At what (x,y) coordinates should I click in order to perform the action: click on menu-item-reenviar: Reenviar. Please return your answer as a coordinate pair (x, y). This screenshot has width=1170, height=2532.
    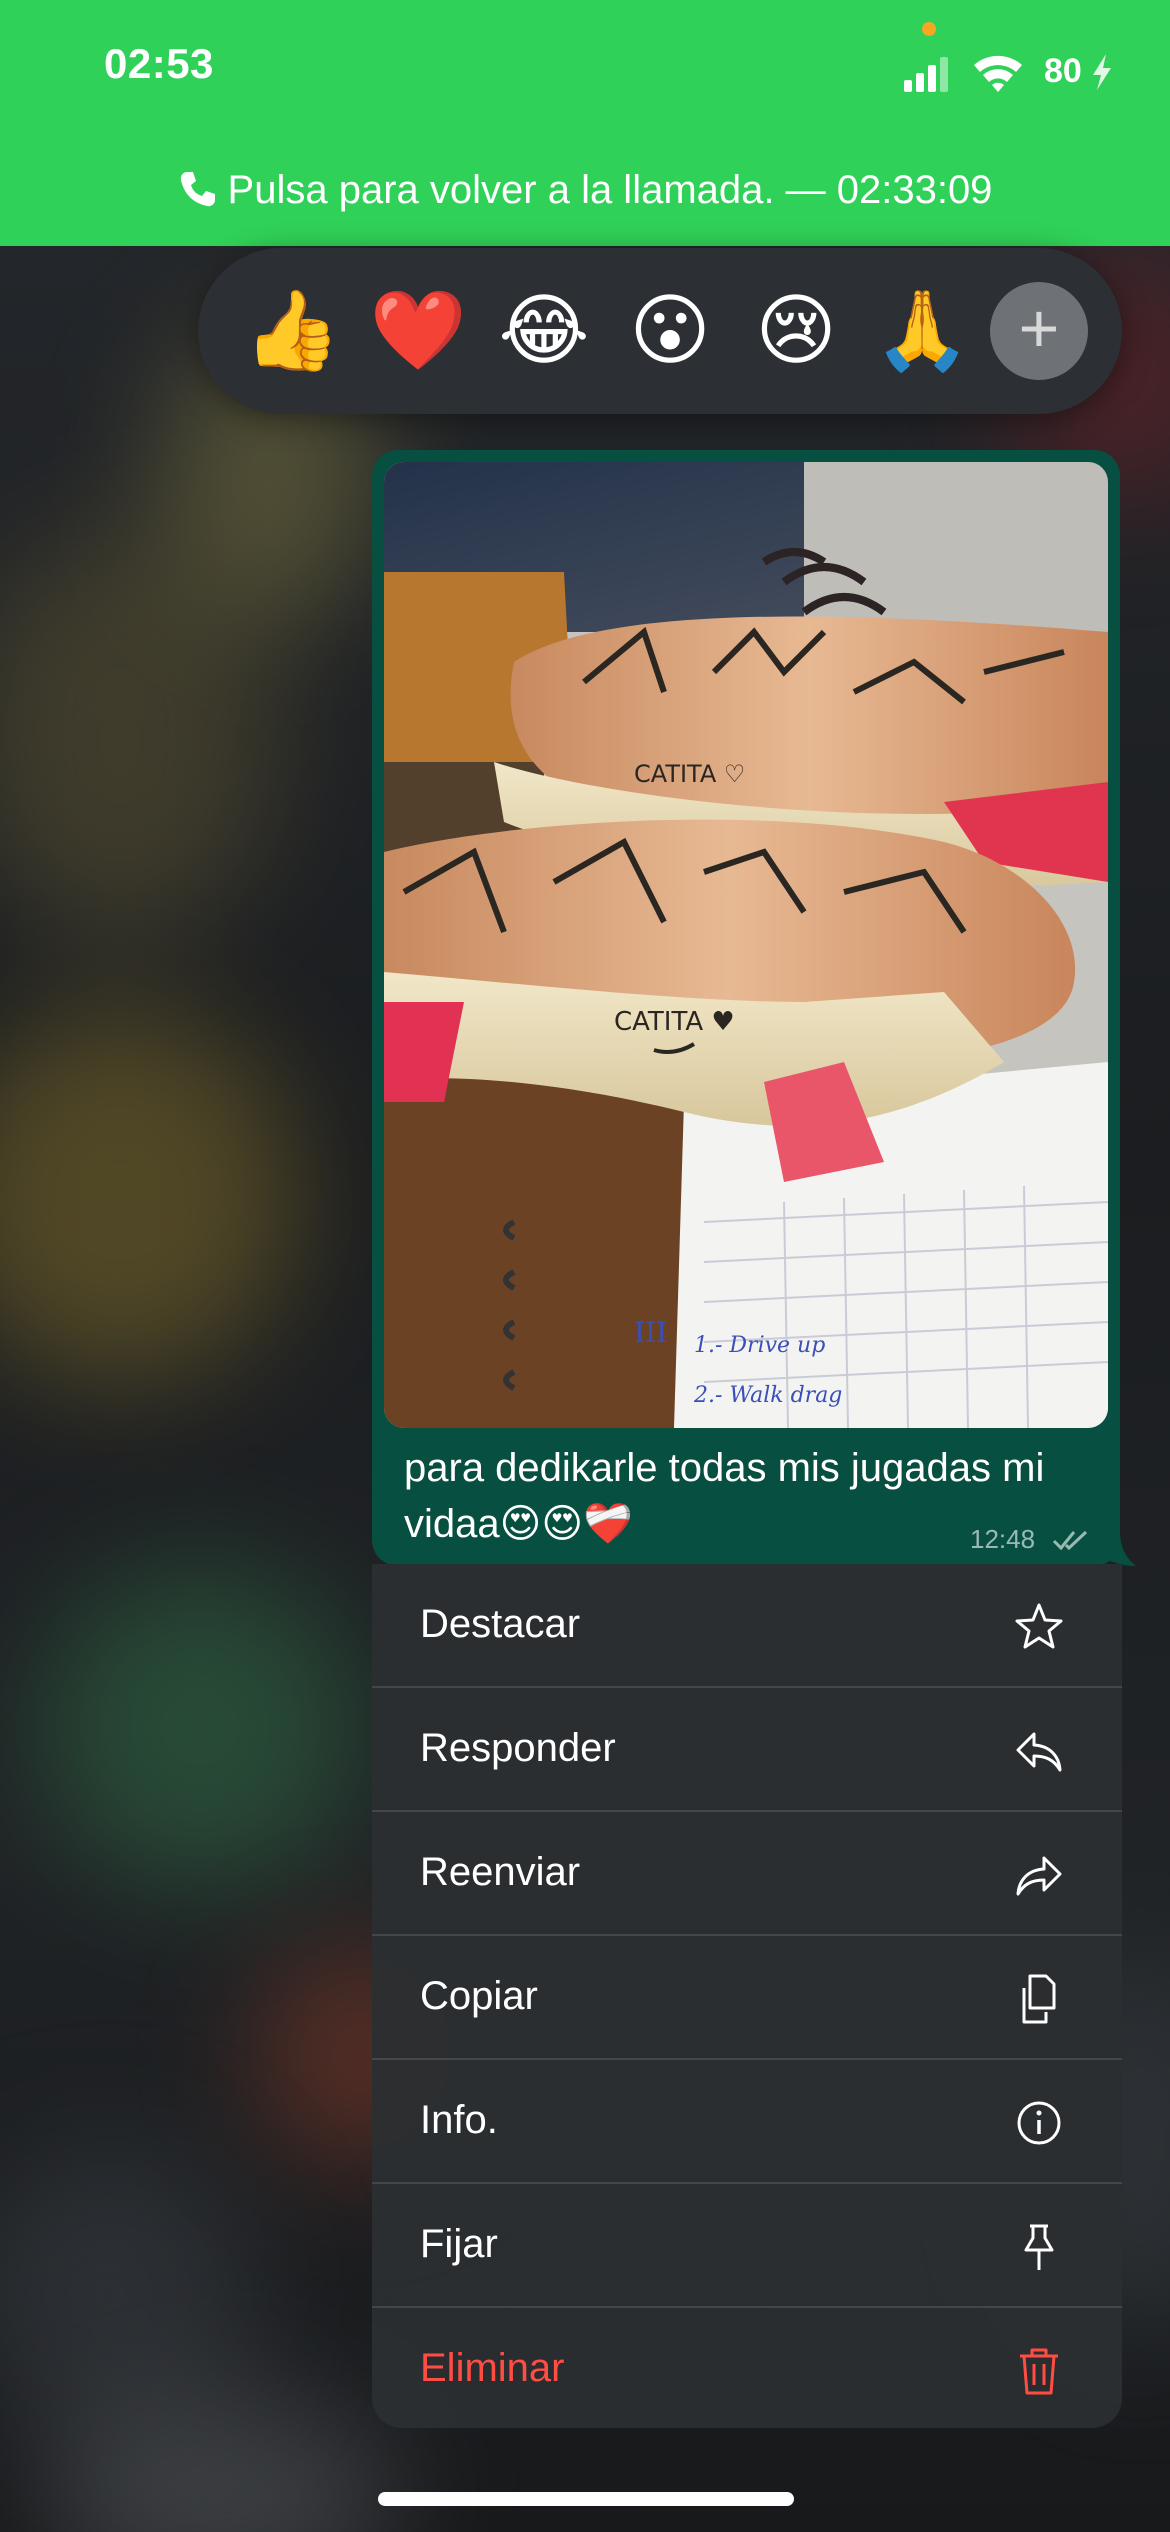
    Looking at the image, I should click on (747, 1874).